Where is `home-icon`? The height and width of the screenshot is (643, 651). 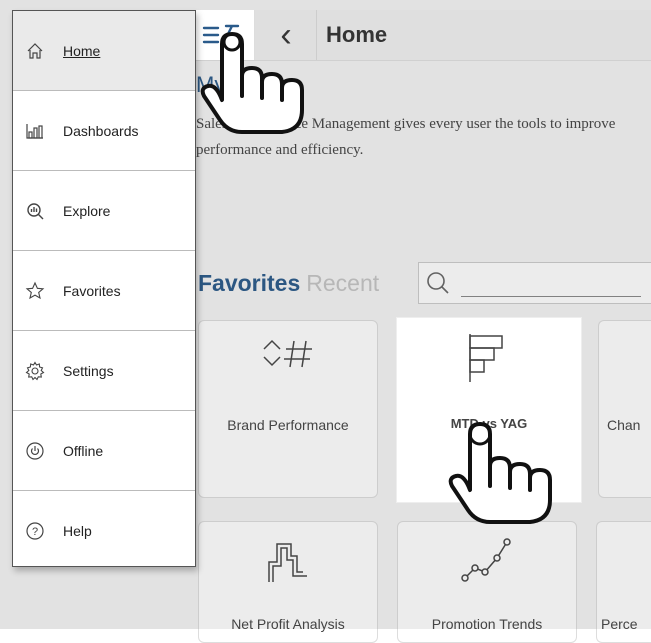
home-icon is located at coordinates (35, 51).